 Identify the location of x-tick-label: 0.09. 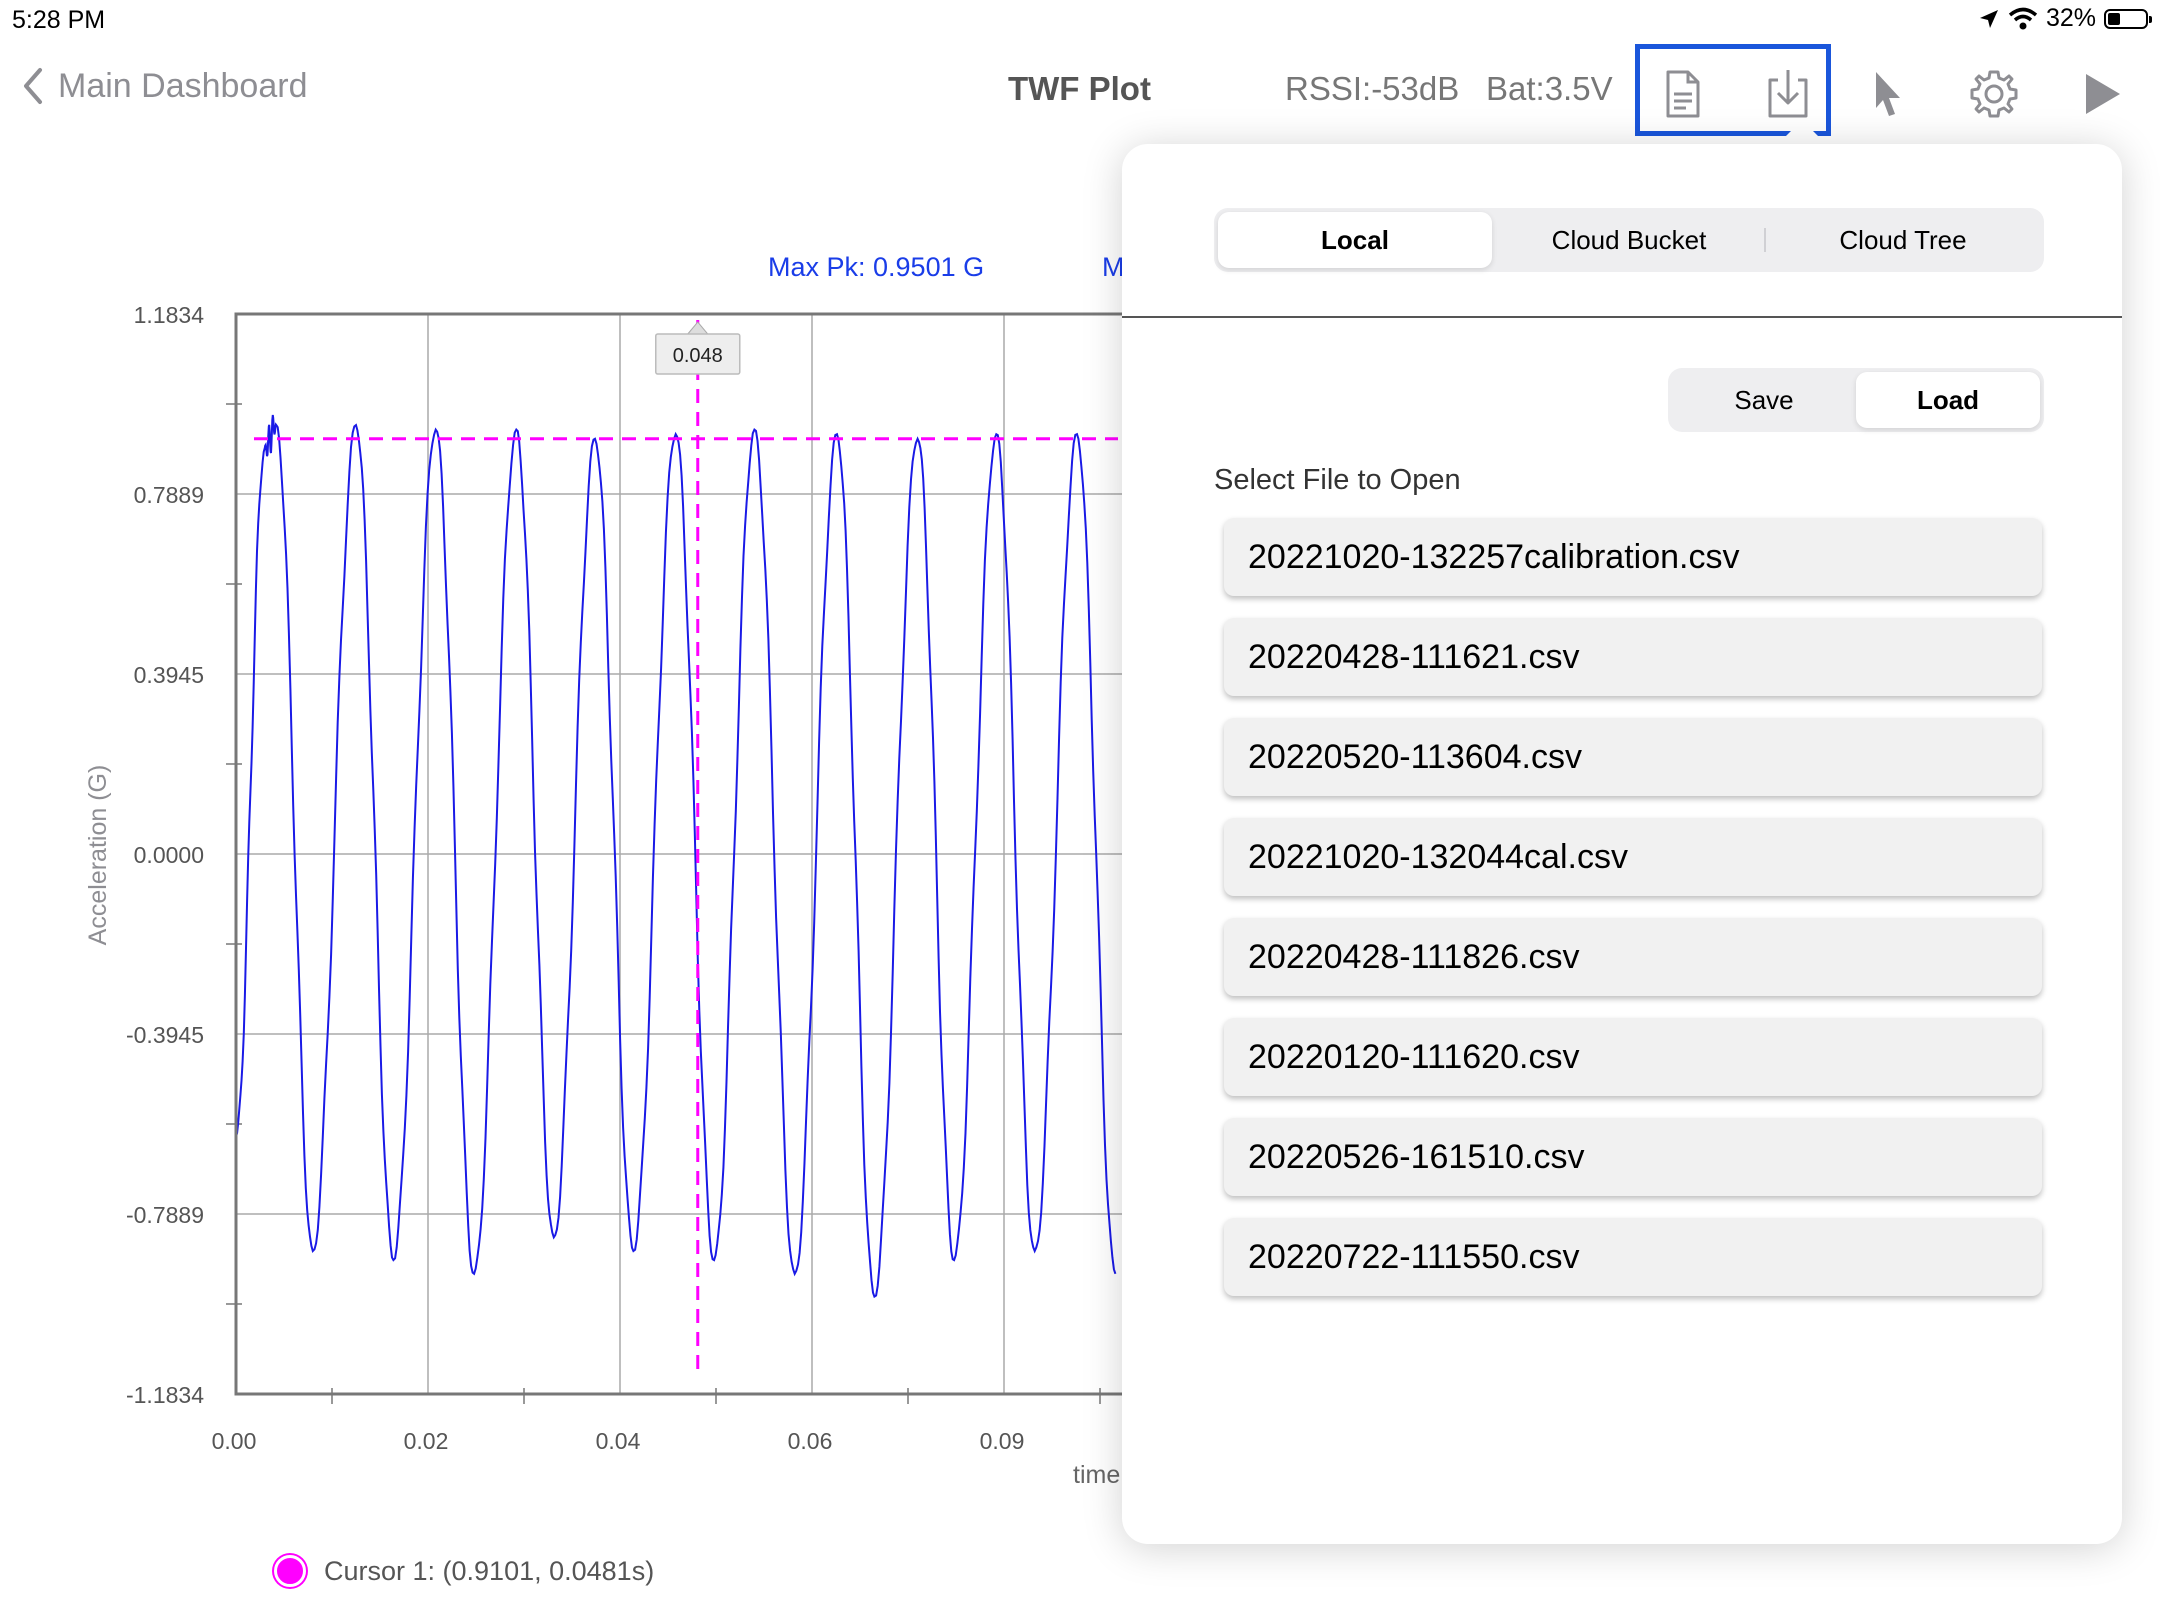
(1002, 1441).